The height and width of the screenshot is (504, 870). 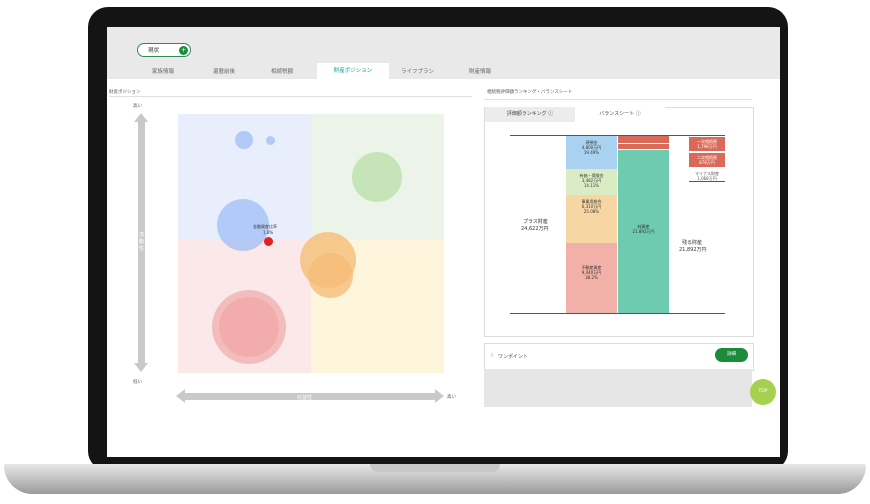 What do you see at coordinates (618, 388) in the screenshot?
I see `onepoint-content` at bounding box center [618, 388].